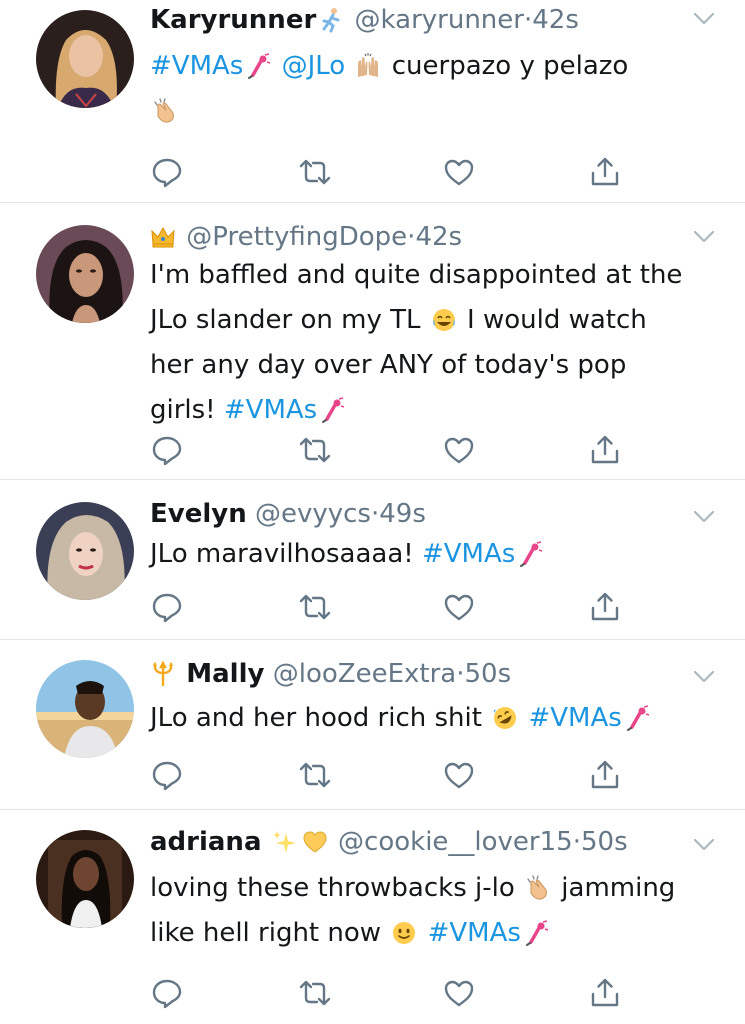 This screenshot has width=745, height=1024. What do you see at coordinates (368, 66) in the screenshot?
I see `raised-hands-emoji` at bounding box center [368, 66].